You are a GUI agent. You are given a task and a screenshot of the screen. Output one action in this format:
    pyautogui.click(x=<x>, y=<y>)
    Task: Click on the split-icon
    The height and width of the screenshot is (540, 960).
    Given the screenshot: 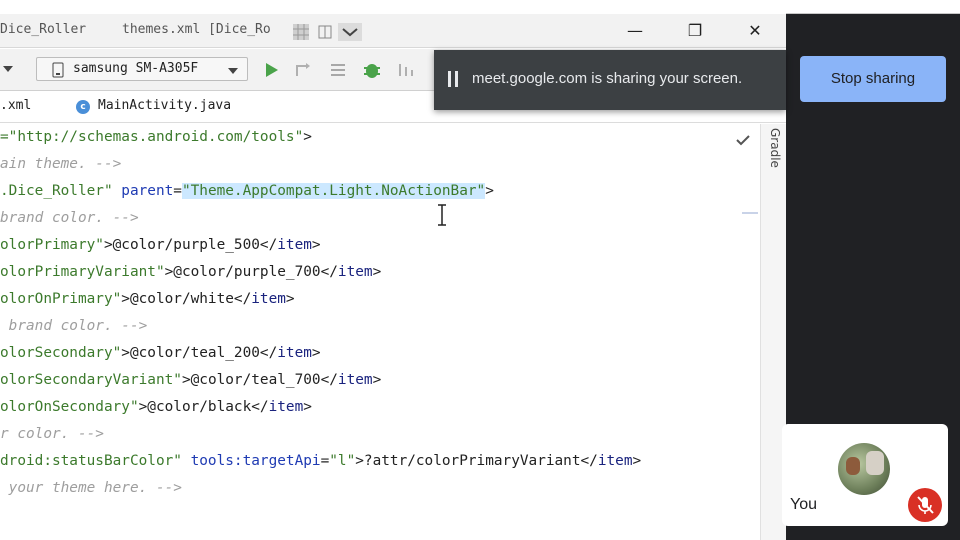 What is the action you would take?
    pyautogui.click(x=325, y=32)
    